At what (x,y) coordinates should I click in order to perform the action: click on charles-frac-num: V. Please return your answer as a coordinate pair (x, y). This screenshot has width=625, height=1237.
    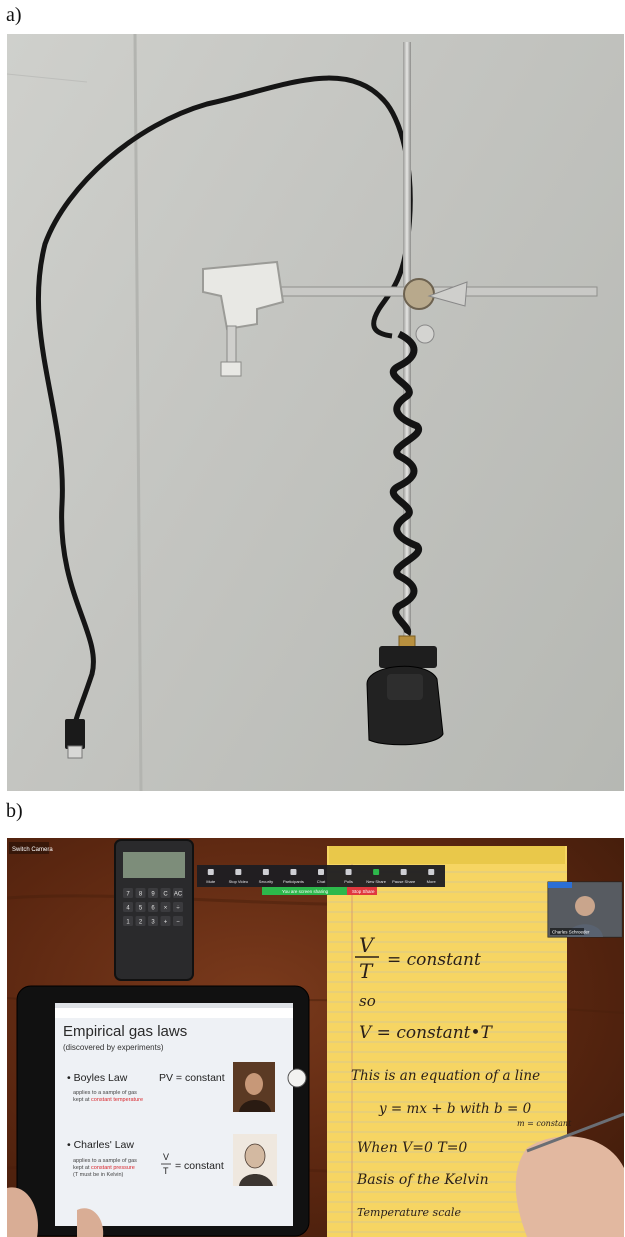
    Looking at the image, I should click on (166, 1157).